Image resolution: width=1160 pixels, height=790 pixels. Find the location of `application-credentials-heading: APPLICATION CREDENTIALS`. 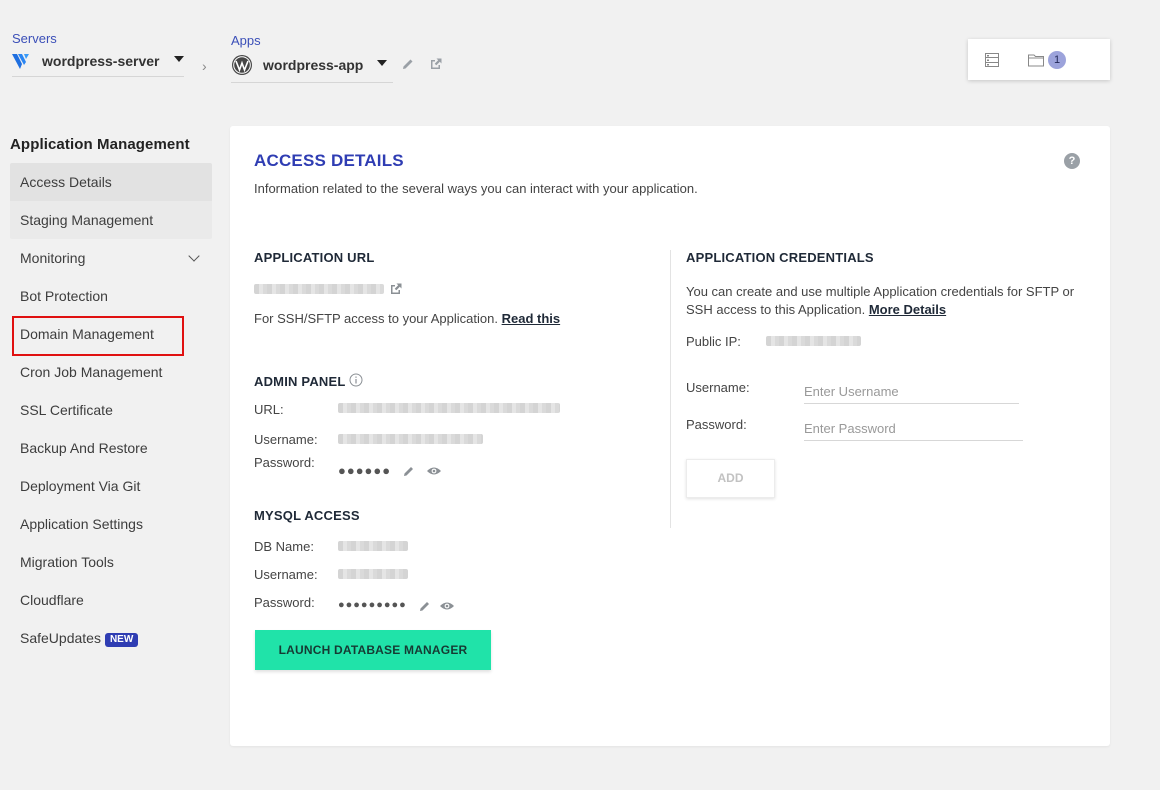

application-credentials-heading: APPLICATION CREDENTIALS is located at coordinates (780, 257).